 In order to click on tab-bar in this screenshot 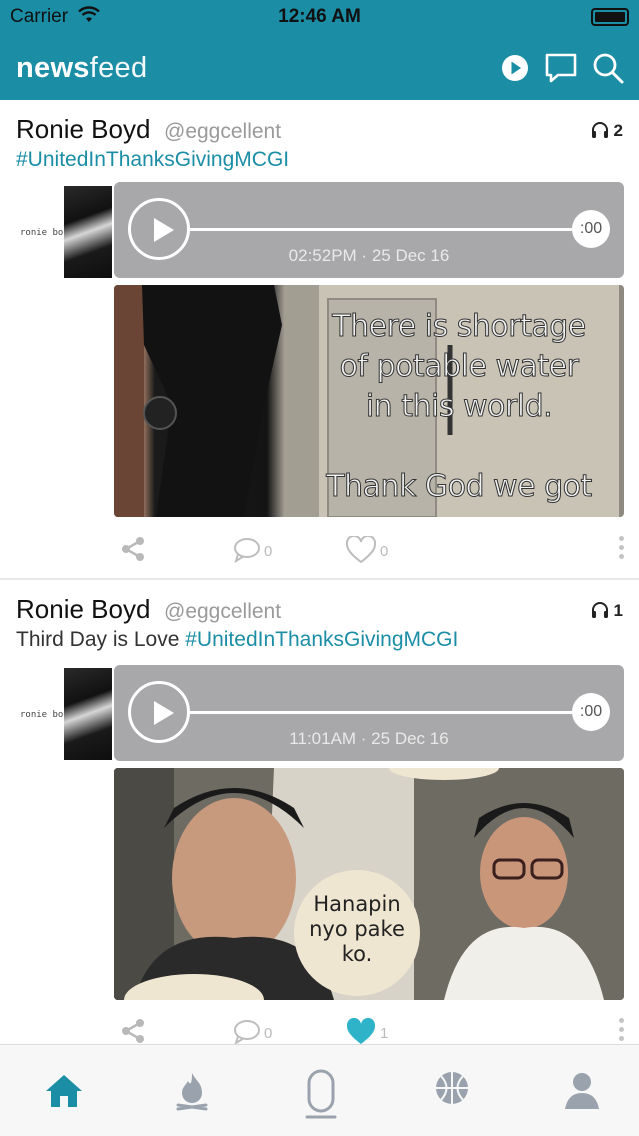, I will do `click(319, 1090)`.